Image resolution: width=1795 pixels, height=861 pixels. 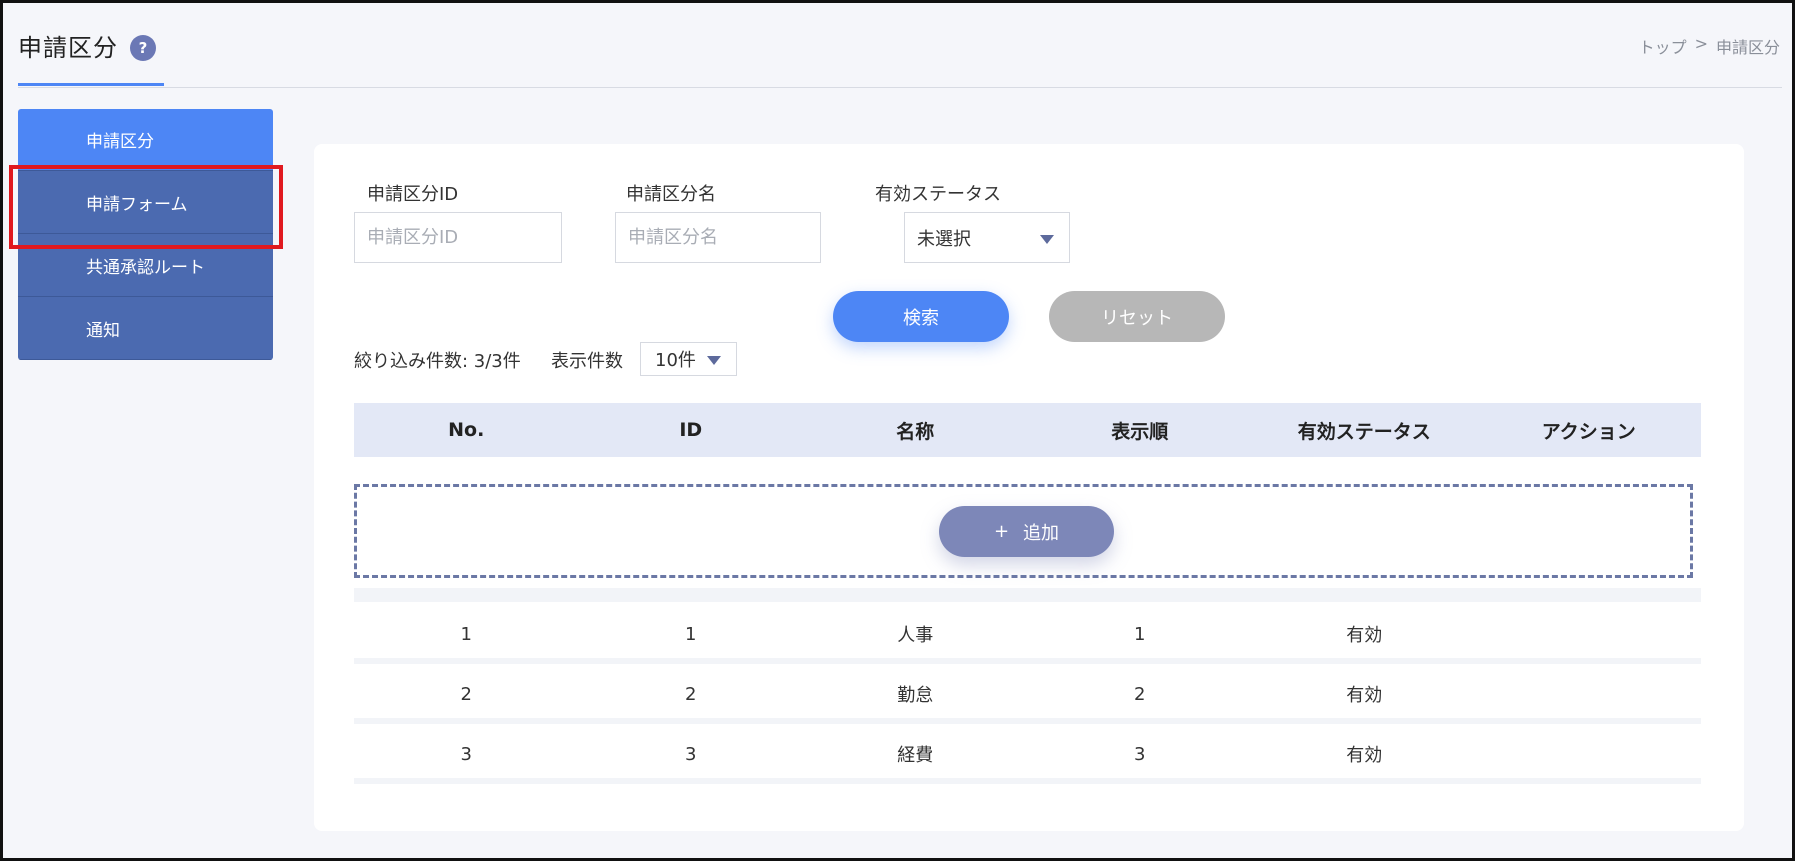 I want to click on column-header-id: ID, so click(x=691, y=430).